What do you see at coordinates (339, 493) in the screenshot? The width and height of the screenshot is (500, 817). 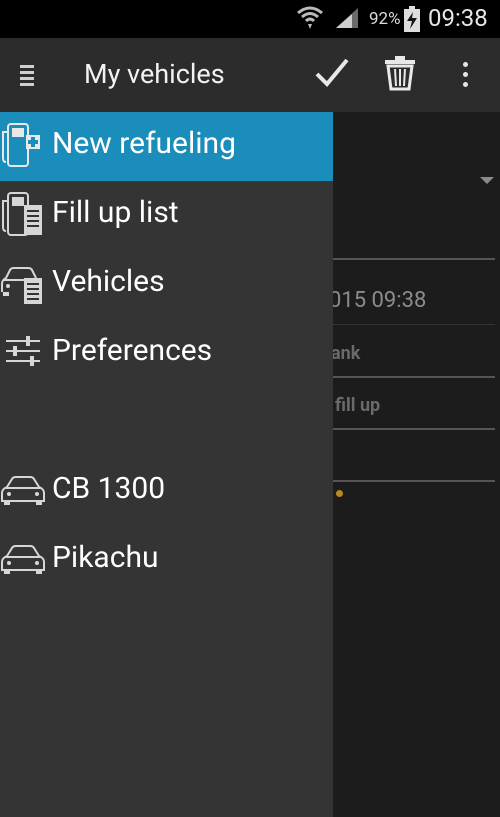 I see `slider-thumb` at bounding box center [339, 493].